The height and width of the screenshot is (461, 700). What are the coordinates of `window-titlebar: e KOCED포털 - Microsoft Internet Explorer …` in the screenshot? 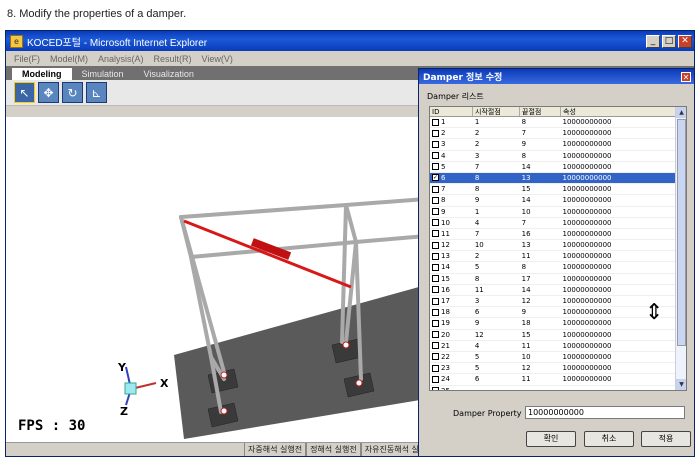 It's located at (350, 41).